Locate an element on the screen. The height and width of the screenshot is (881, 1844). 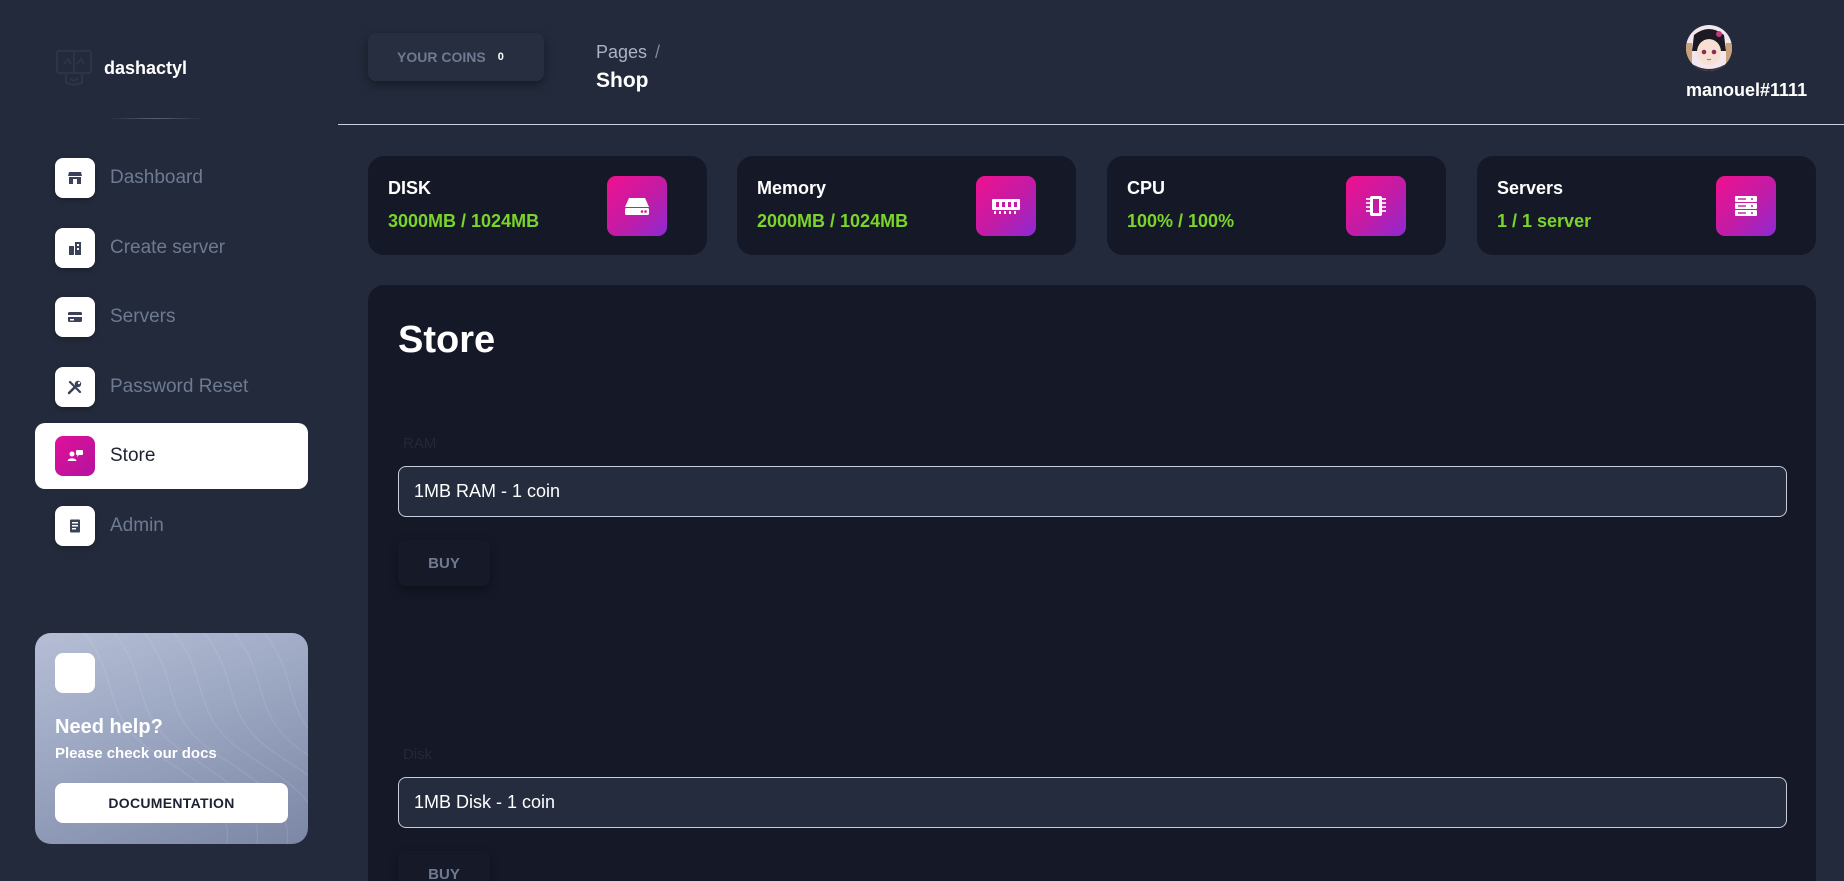
shop-icon is located at coordinates (75, 178).